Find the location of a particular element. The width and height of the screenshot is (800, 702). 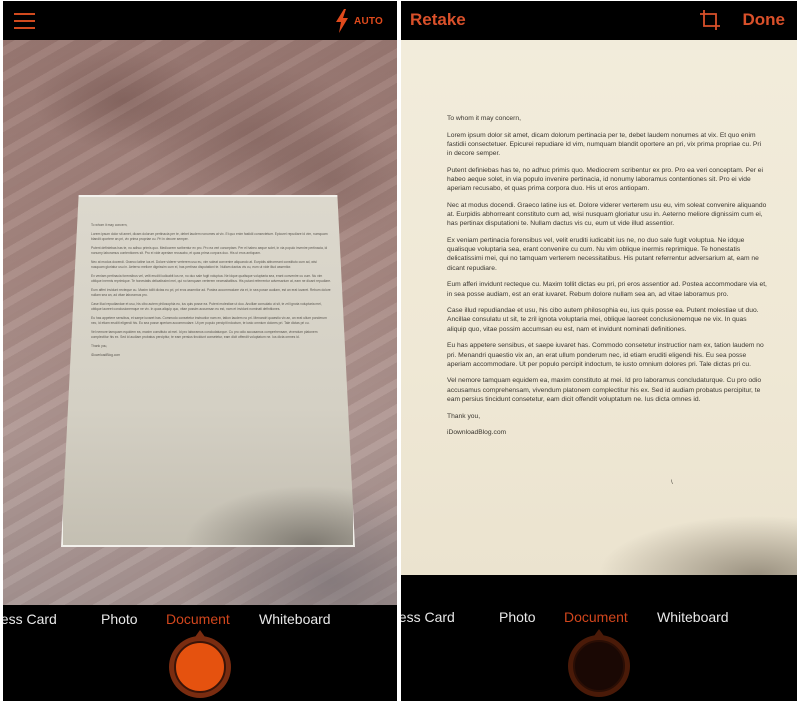

flash-mode-label: AUTO is located at coordinates (368, 21).